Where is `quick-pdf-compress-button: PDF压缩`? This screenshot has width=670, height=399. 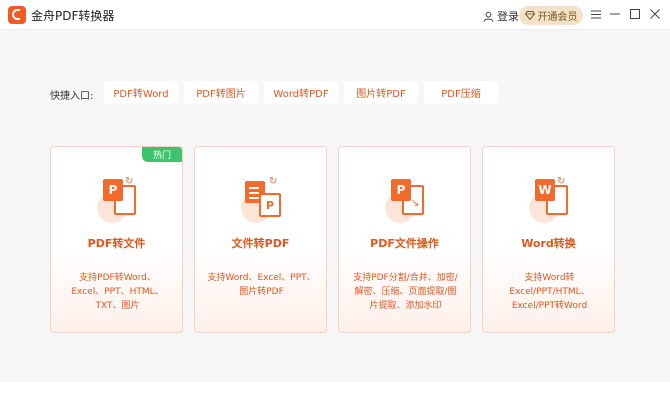
quick-pdf-compress-button: PDF压缩 is located at coordinates (461, 92).